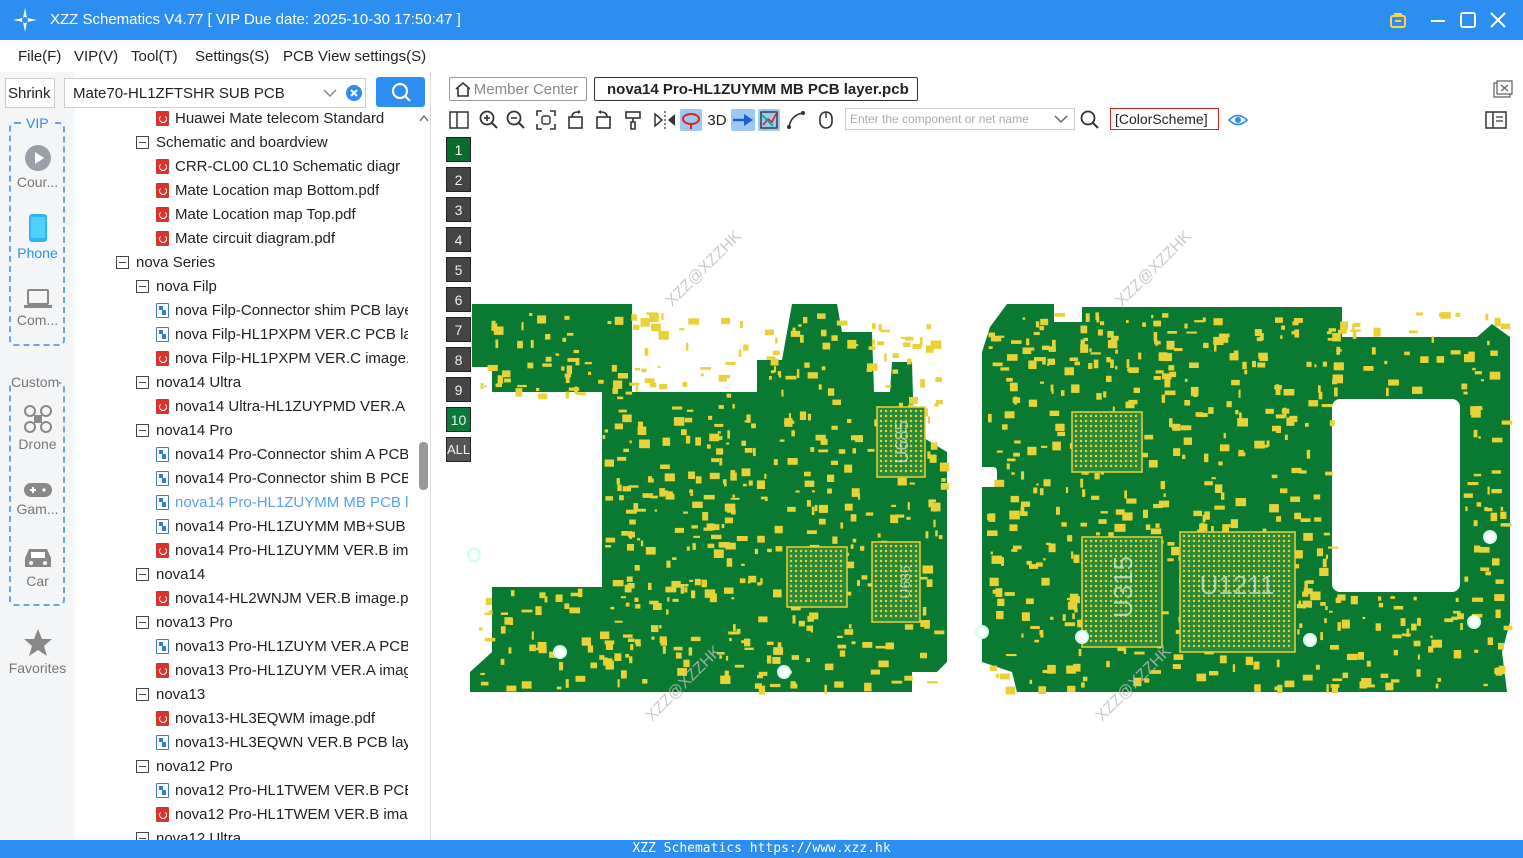 Image resolution: width=1523 pixels, height=858 pixels. Describe the element at coordinates (170, 574) in the screenshot. I see `tree-folder-row: nova14` at that location.